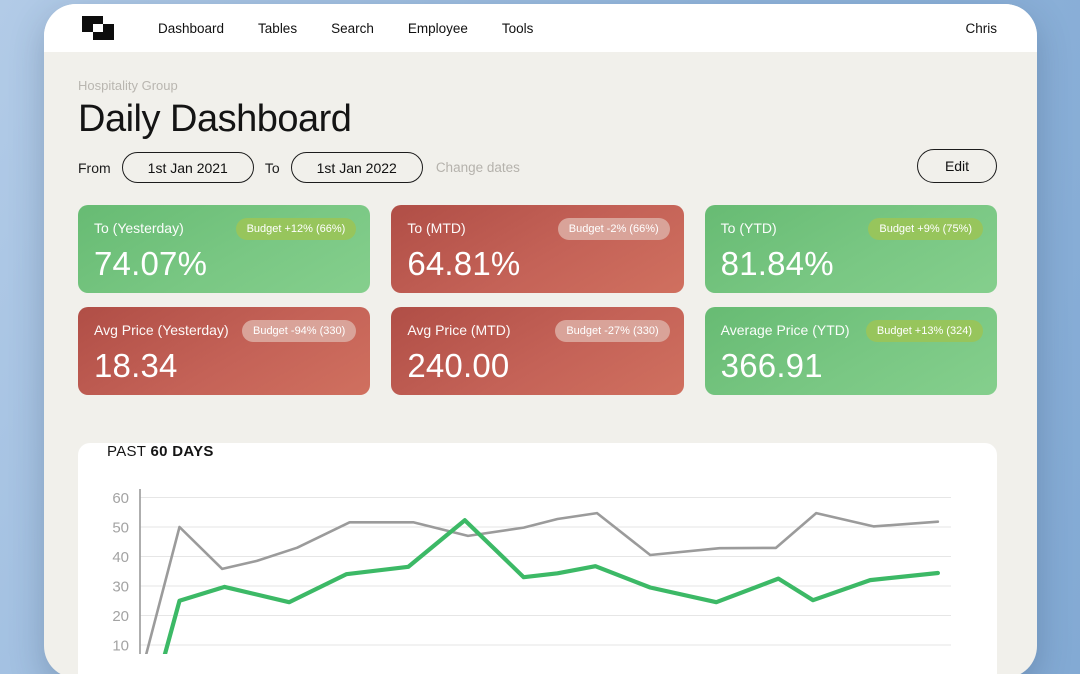 The height and width of the screenshot is (674, 1080). I want to click on kpi-value: 18.34, so click(136, 365).